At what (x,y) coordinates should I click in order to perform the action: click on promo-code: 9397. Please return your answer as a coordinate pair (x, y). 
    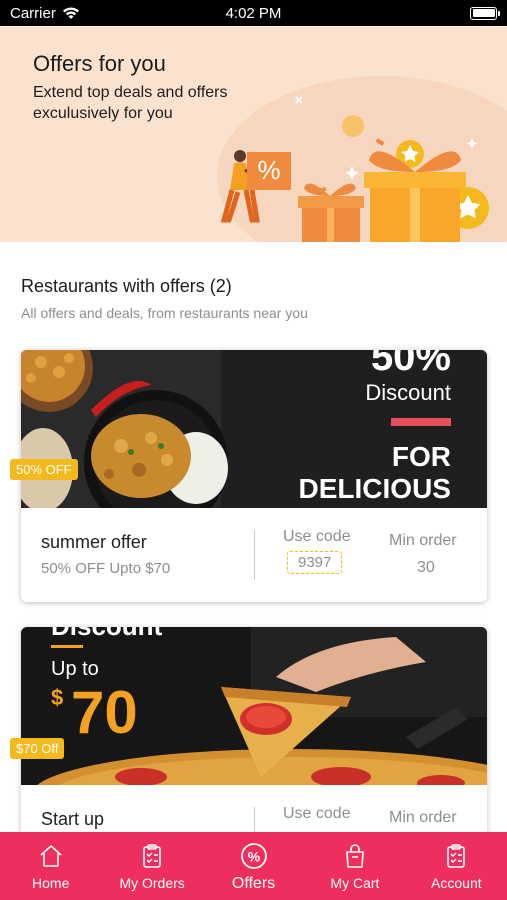
    Looking at the image, I should click on (315, 562).